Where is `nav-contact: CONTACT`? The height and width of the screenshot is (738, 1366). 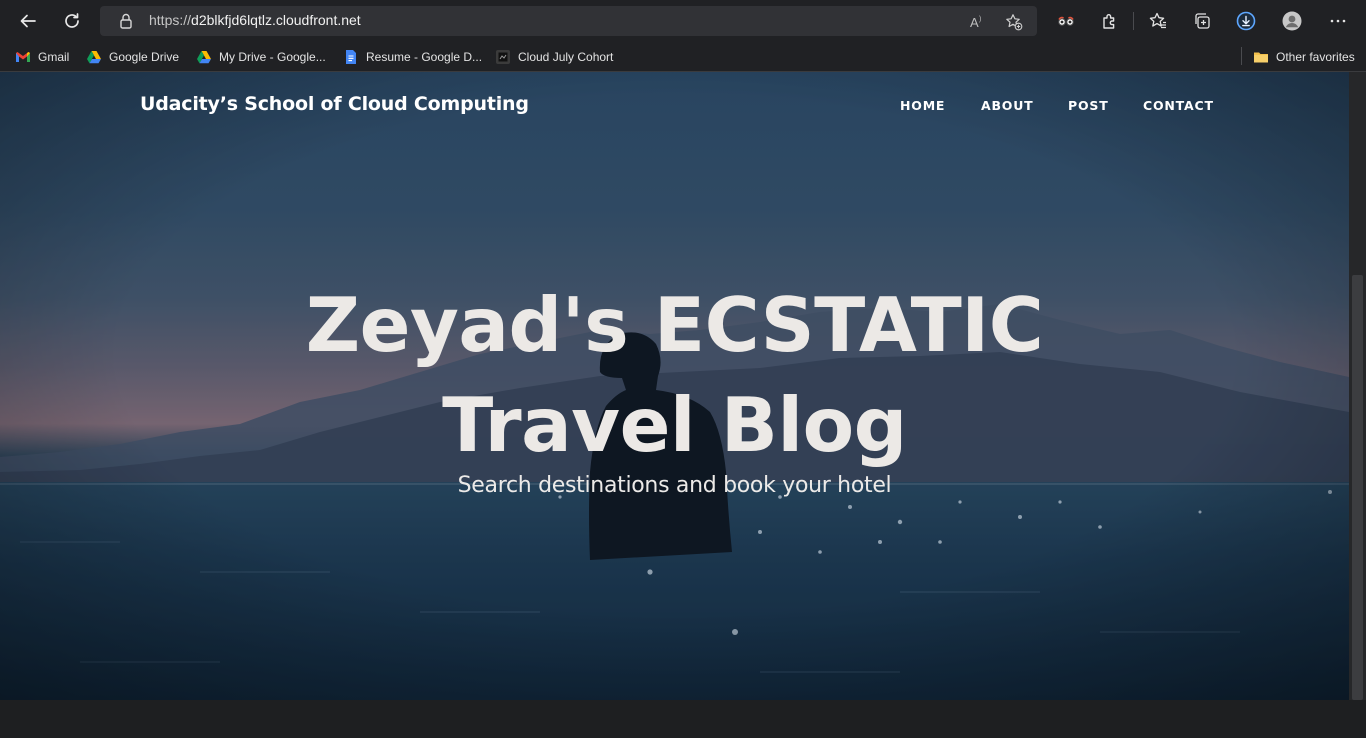
nav-contact: CONTACT is located at coordinates (1178, 105).